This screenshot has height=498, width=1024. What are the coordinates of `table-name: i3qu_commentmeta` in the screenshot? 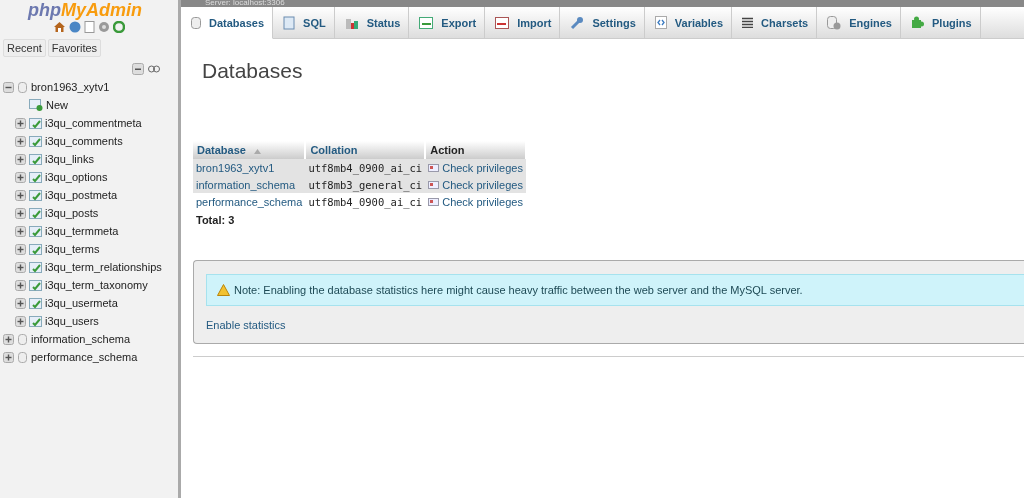 It's located at (93, 123).